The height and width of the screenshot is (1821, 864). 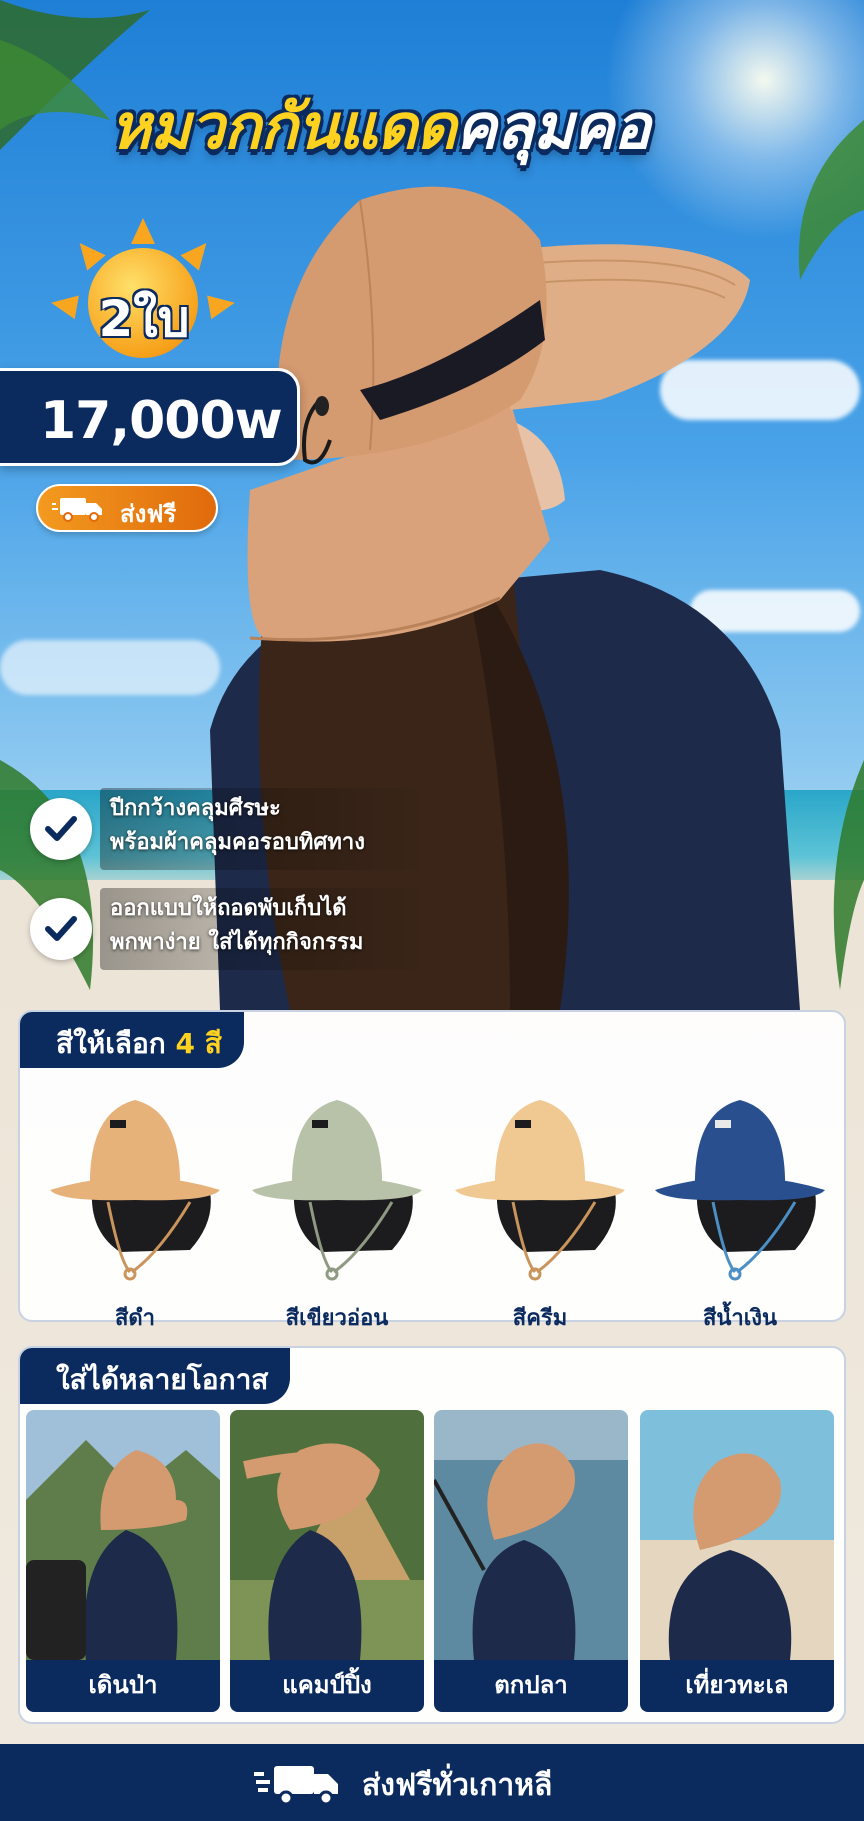 I want to click on color-name: สีดำ, so click(x=135, y=1318).